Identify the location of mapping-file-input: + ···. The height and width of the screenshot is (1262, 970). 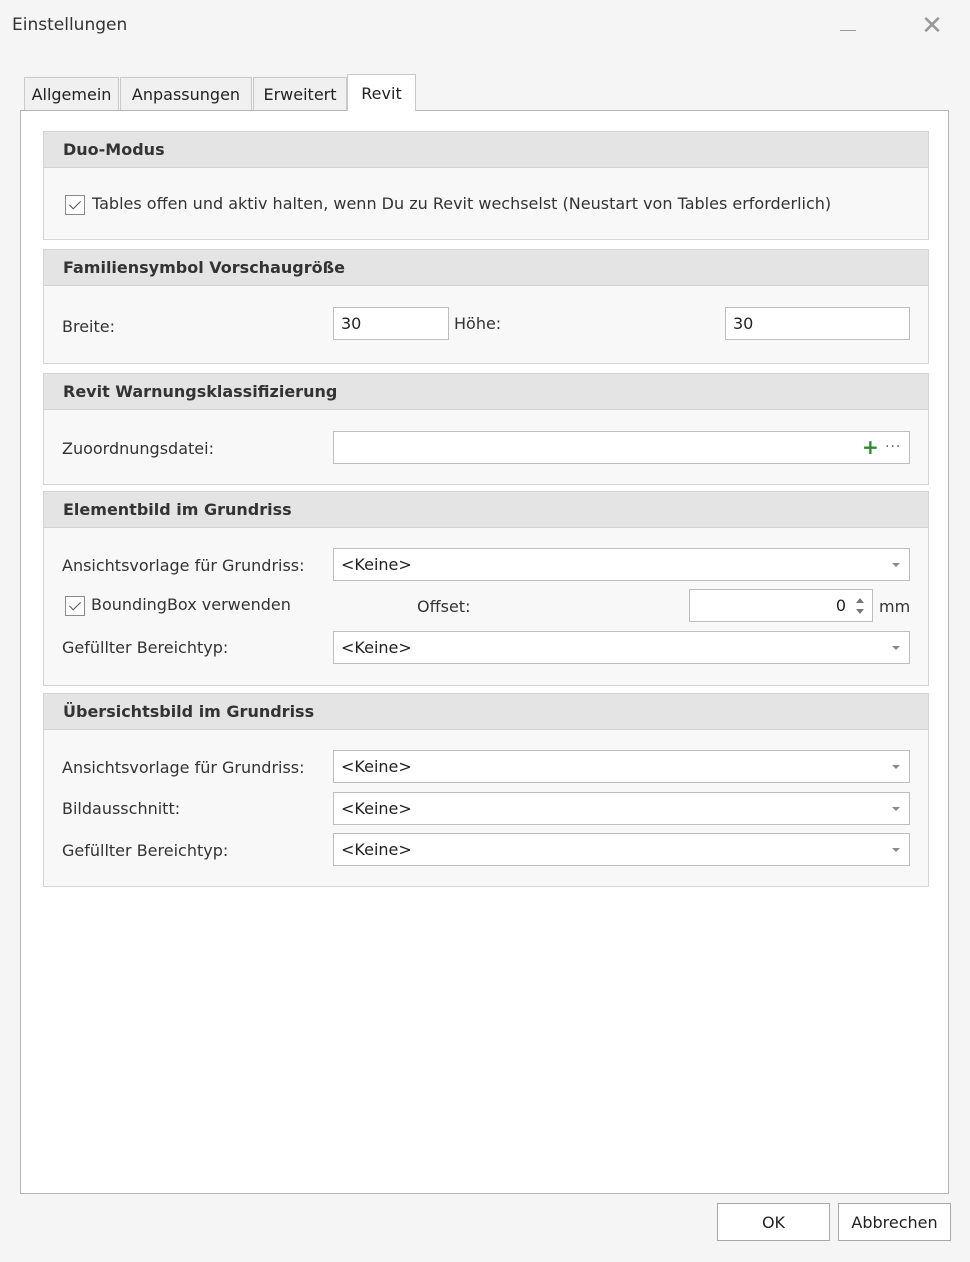
(621, 447).